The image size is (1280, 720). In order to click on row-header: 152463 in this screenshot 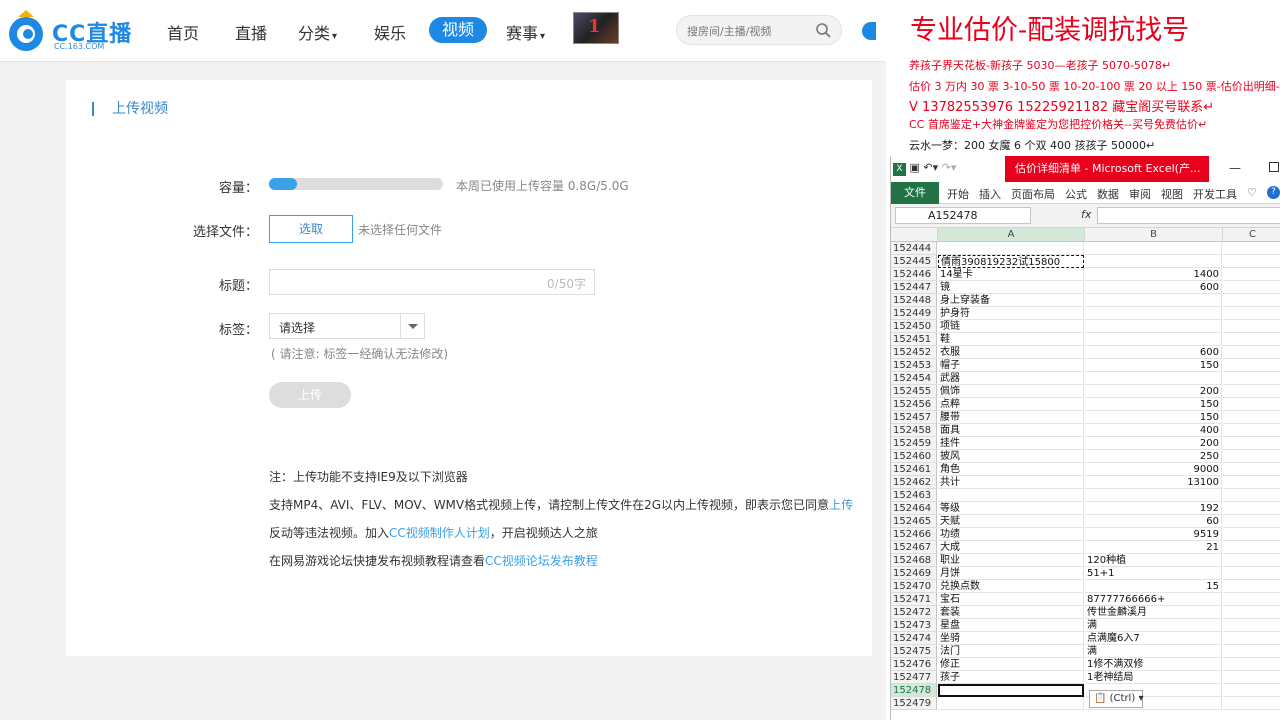, I will do `click(914, 495)`.